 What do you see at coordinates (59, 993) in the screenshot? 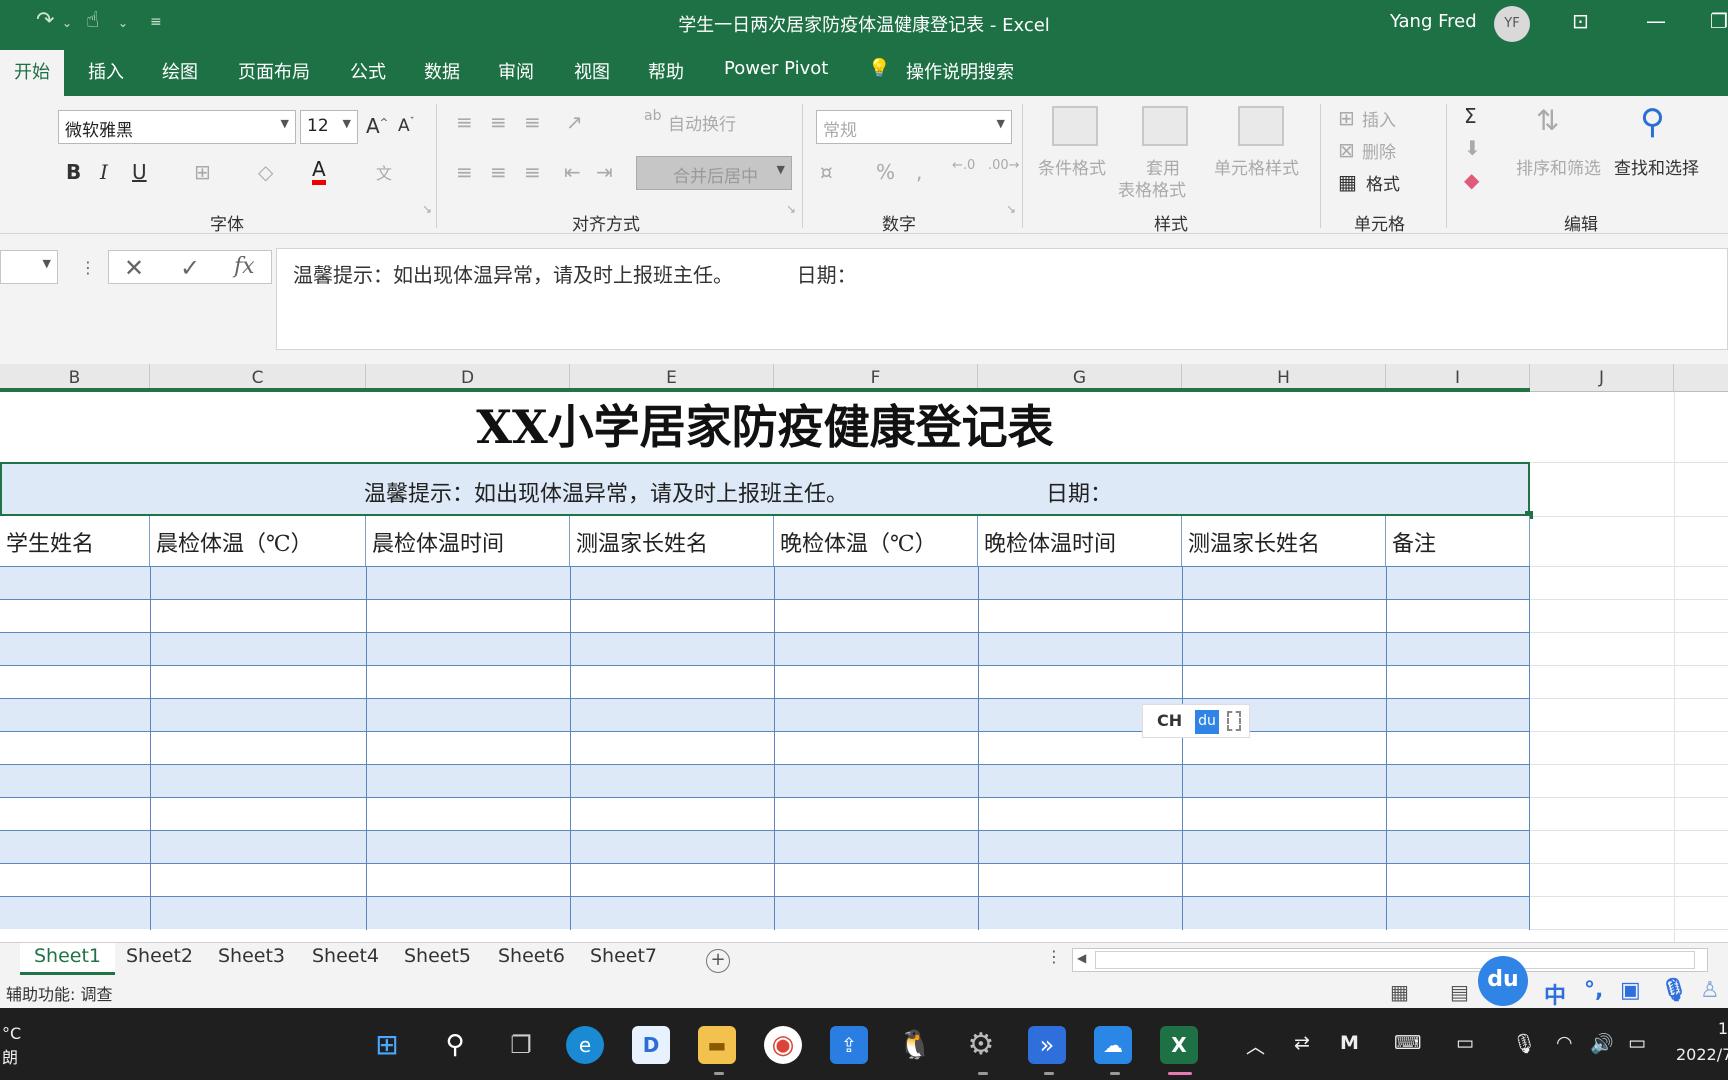
I see `accessibility-status: 辅助功能: 调查` at bounding box center [59, 993].